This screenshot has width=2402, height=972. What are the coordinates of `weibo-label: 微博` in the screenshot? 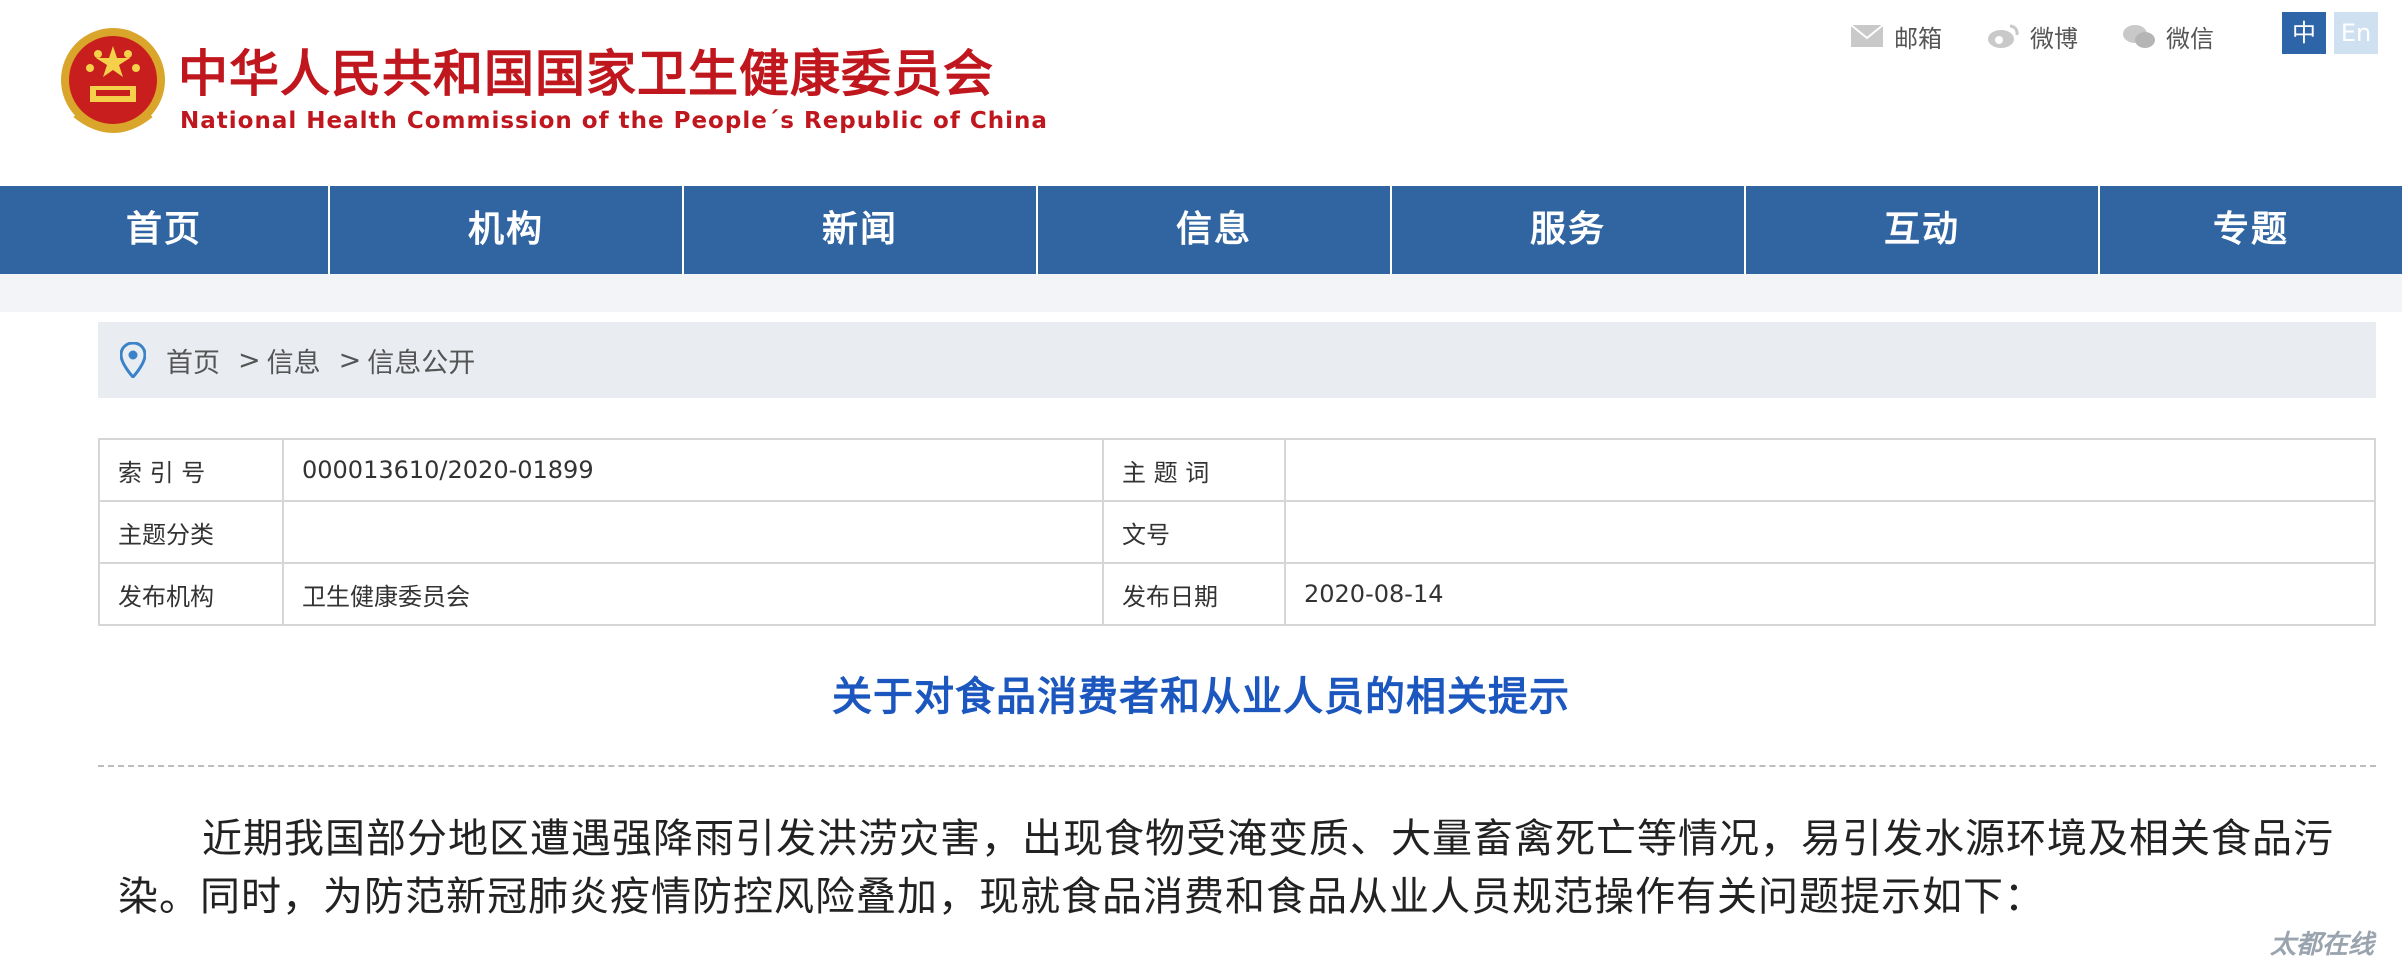 It's located at (2054, 38).